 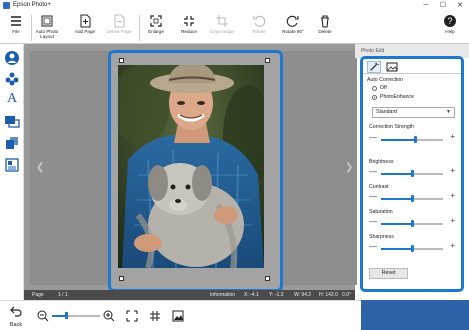 I want to click on app-icon, so click(x=6, y=5).